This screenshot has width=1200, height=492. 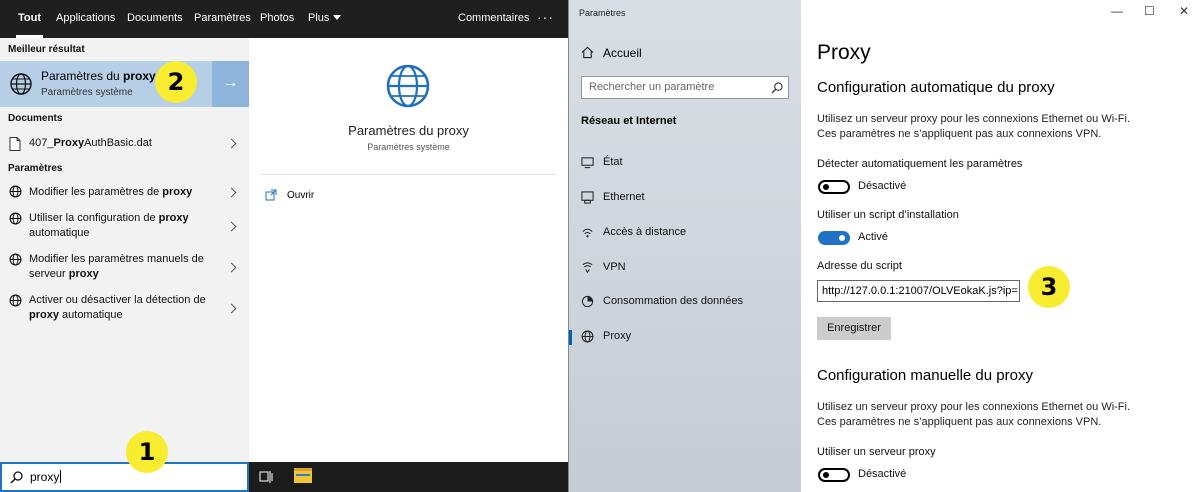 I want to click on manual-config-title: Configuration manuelle du proxy, so click(x=925, y=375).